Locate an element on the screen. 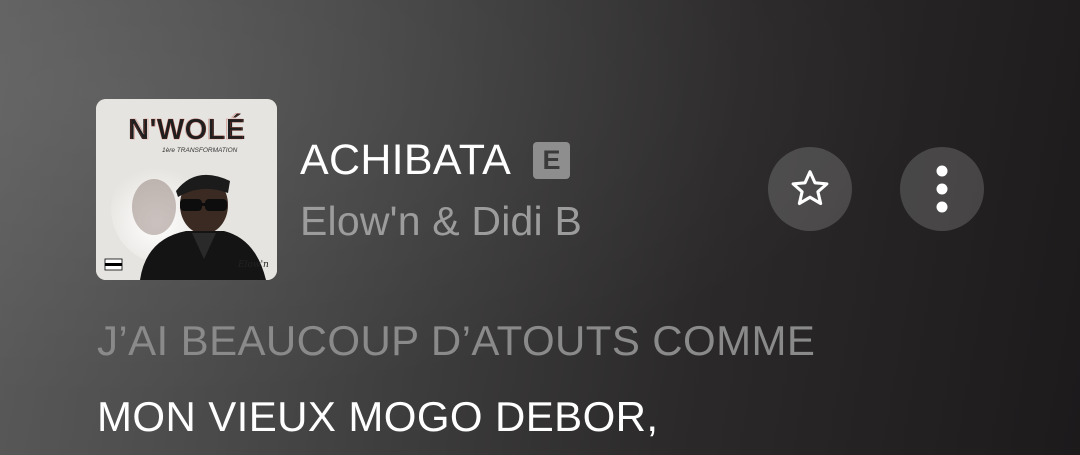 The height and width of the screenshot is (455, 1080). artist-name: Elow'n & Didi B is located at coordinates (441, 221).